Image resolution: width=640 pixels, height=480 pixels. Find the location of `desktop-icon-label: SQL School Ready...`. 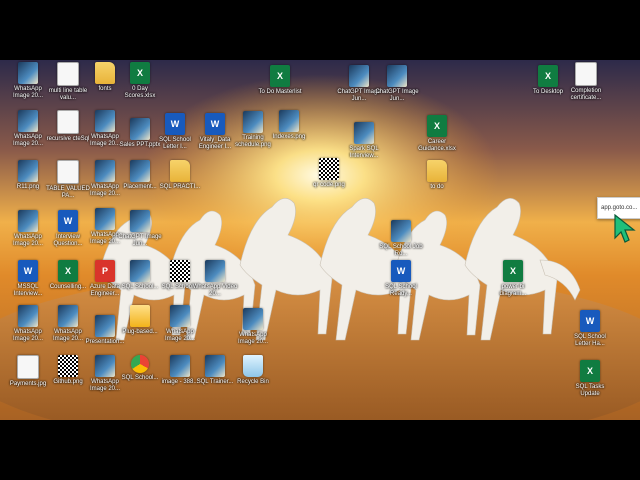

desktop-icon-label: SQL School Ready... is located at coordinates (401, 290).